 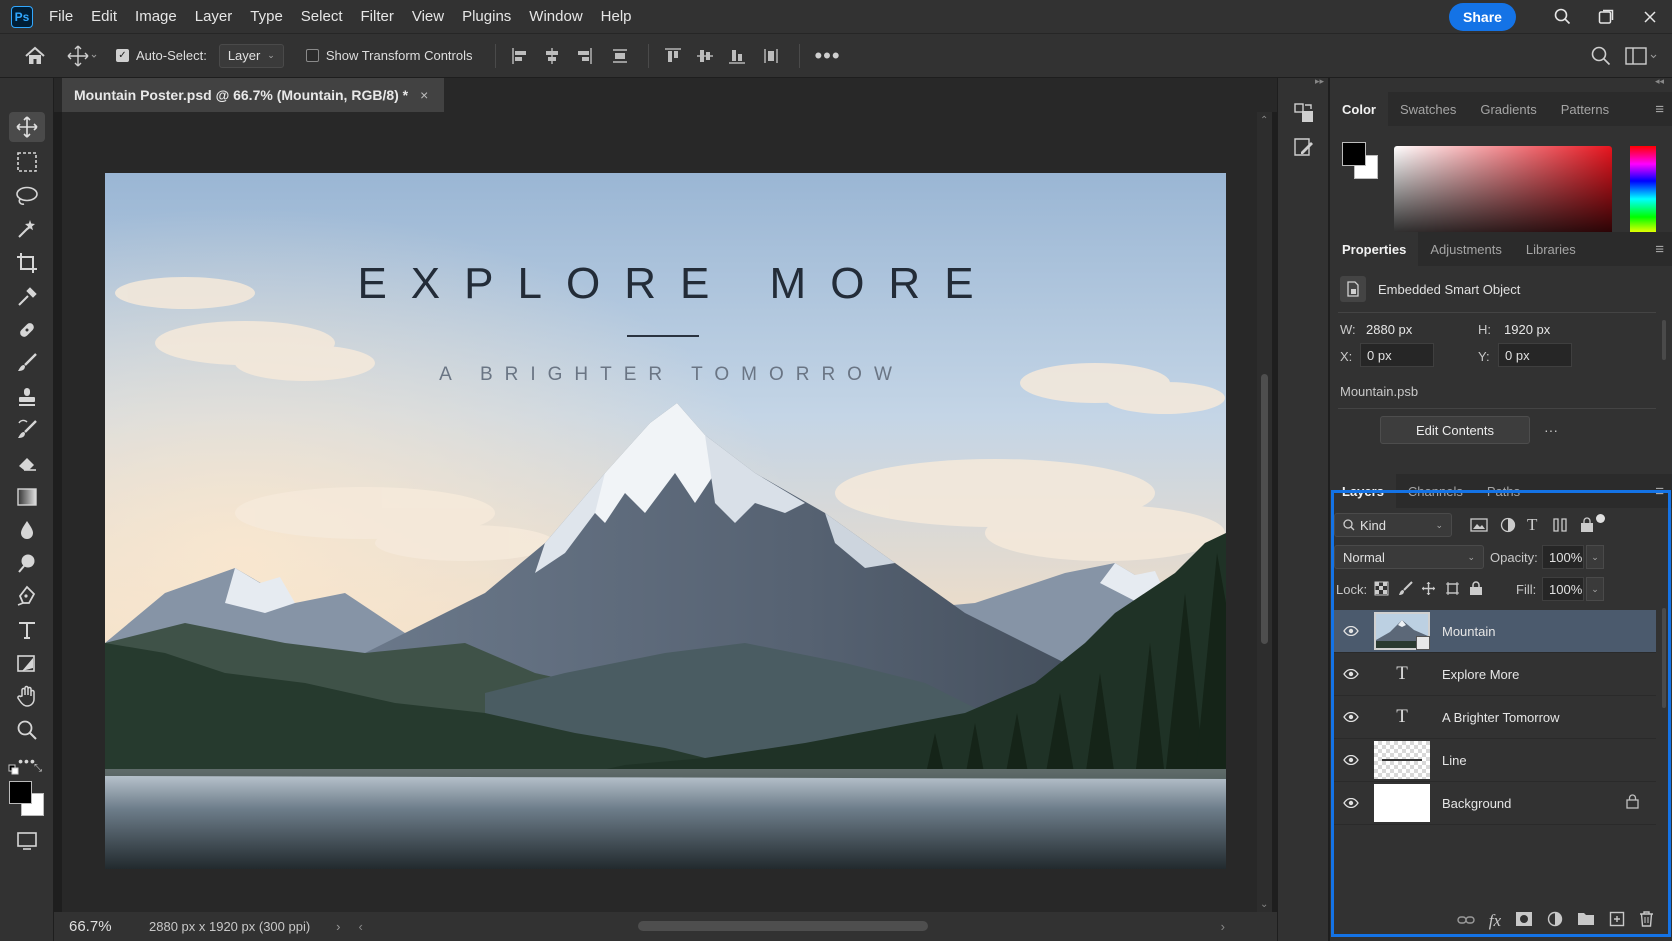 I want to click on width-value: 2880 px, so click(x=1389, y=329).